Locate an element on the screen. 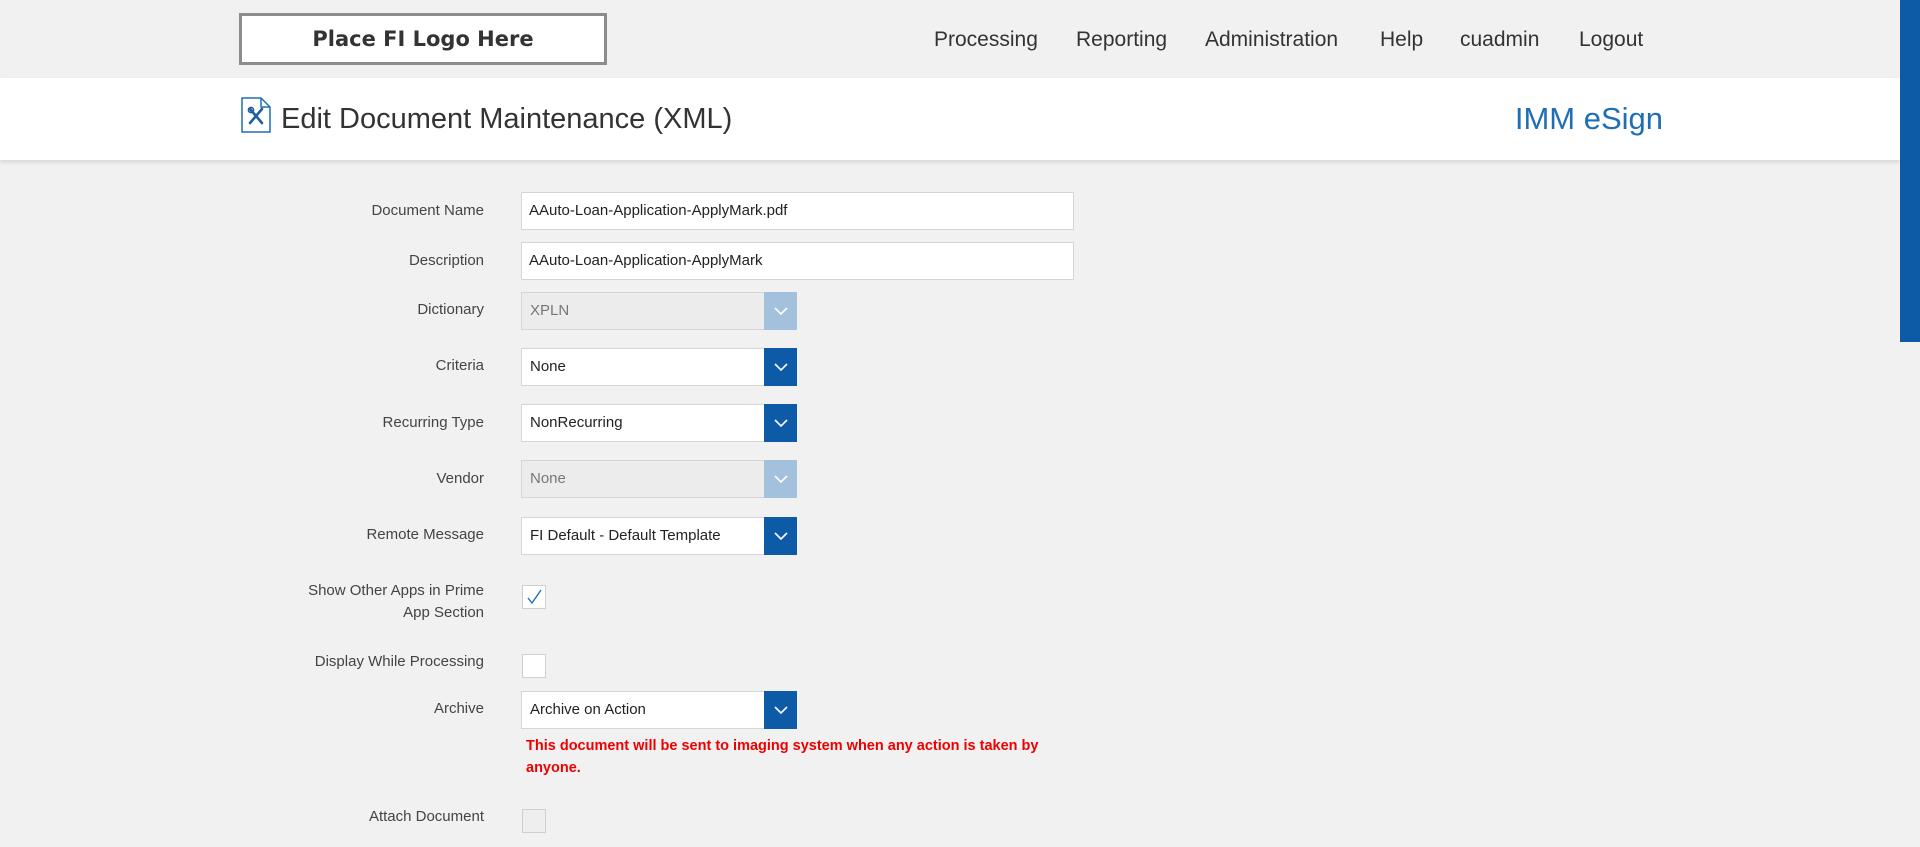 Image resolution: width=1920 pixels, height=847 pixels. criteria-select: None is located at coordinates (659, 367).